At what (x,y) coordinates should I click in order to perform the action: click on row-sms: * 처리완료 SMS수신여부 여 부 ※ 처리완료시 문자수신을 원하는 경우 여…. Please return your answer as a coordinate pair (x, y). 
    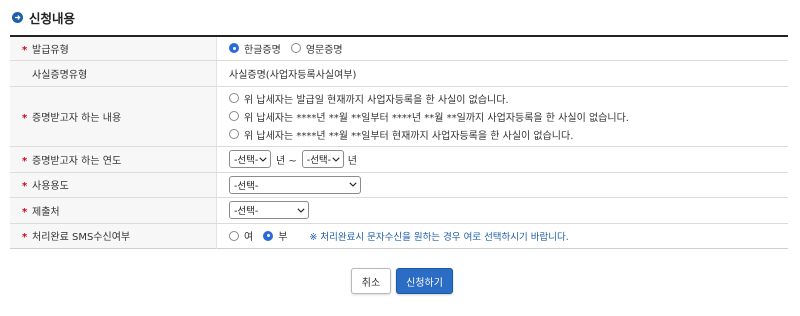
    Looking at the image, I should click on (399, 235).